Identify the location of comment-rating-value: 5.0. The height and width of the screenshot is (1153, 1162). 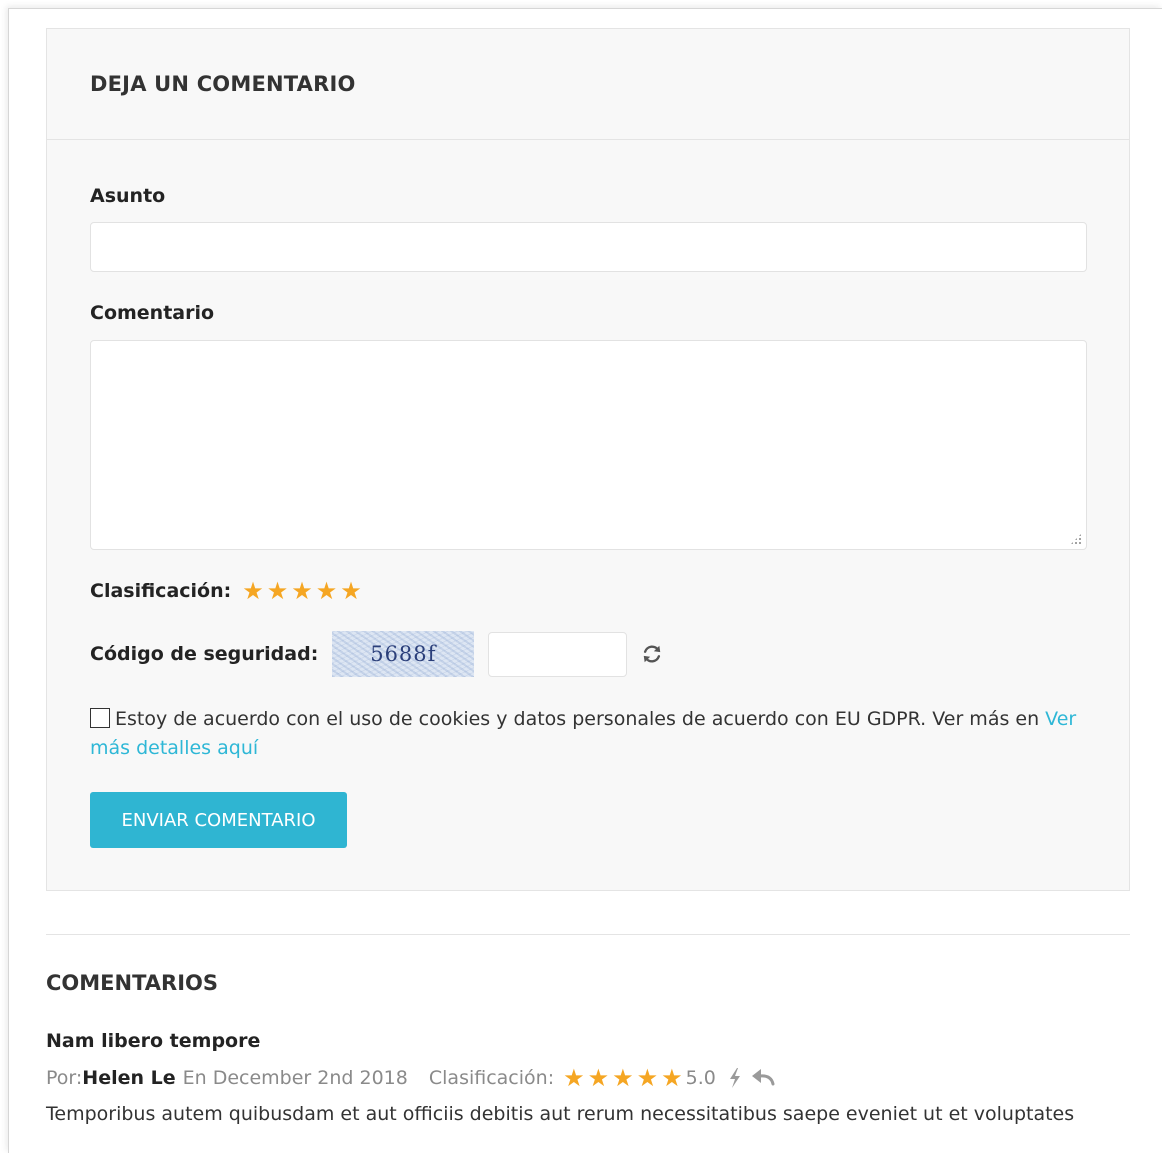
(700, 1078).